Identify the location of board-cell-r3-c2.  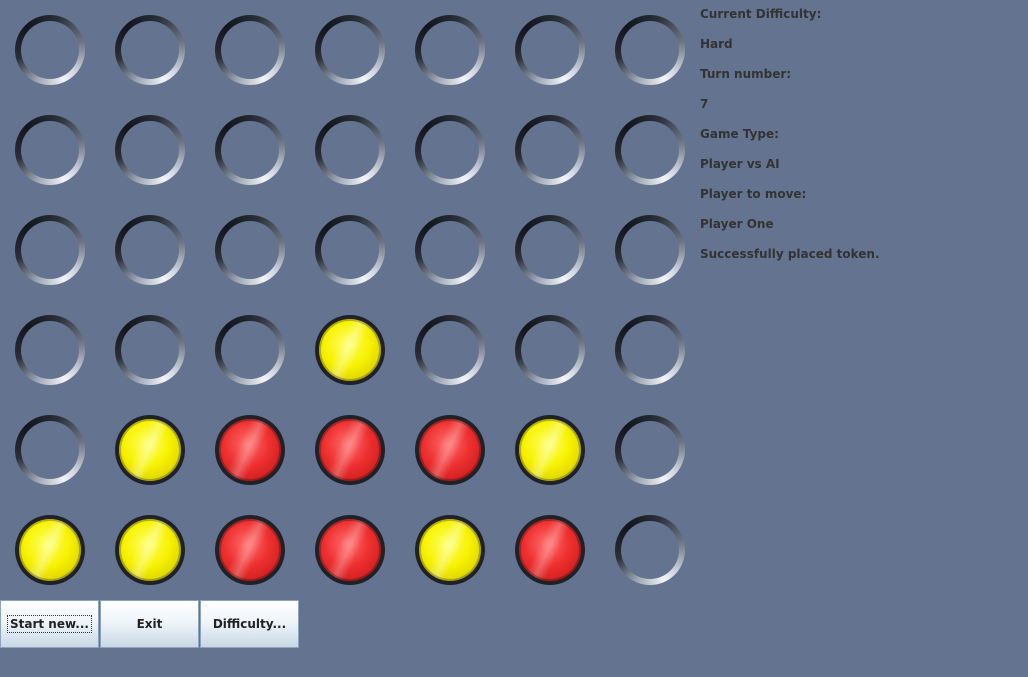
(150, 250).